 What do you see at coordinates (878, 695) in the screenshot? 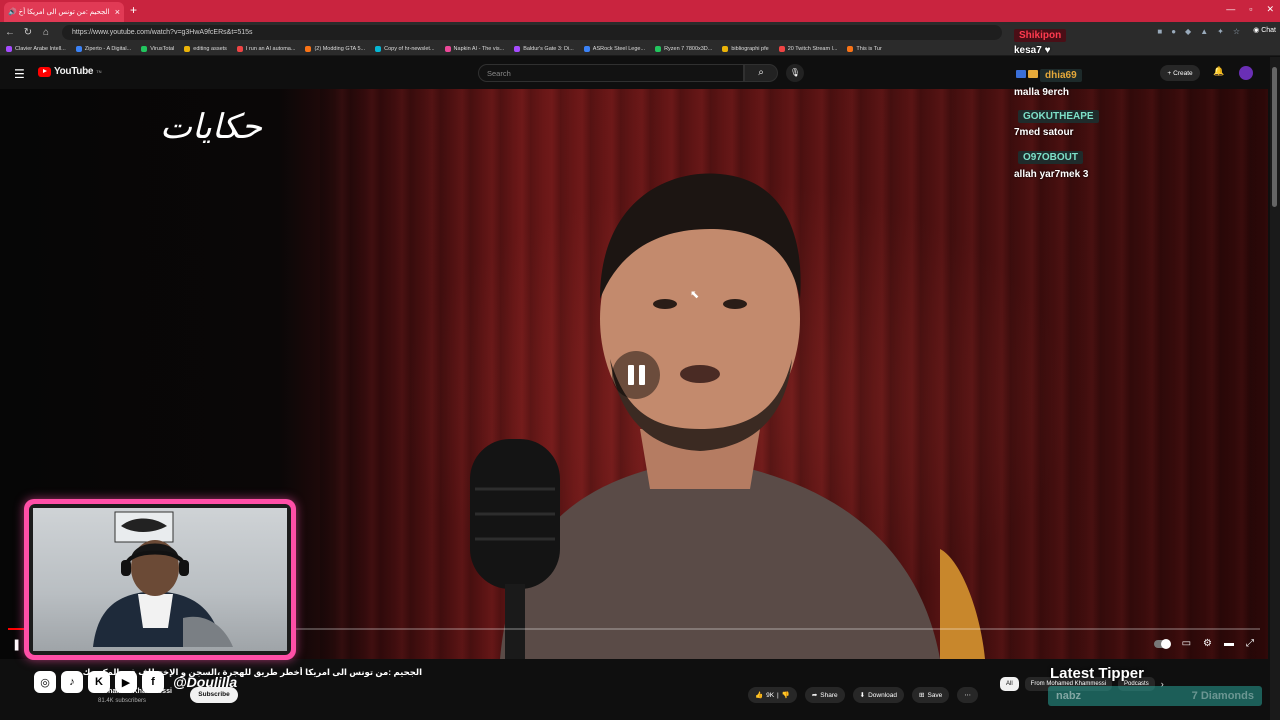
I see `download-button: ⬇ Download` at bounding box center [878, 695].